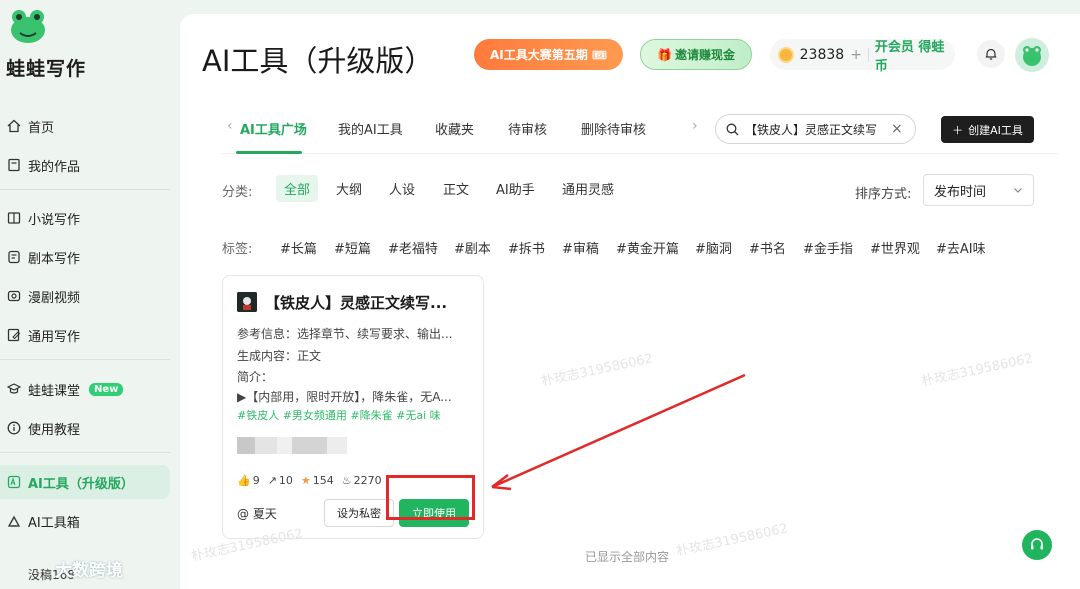 The height and width of the screenshot is (589, 1080). What do you see at coordinates (786, 54) in the screenshot?
I see `coin-icon` at bounding box center [786, 54].